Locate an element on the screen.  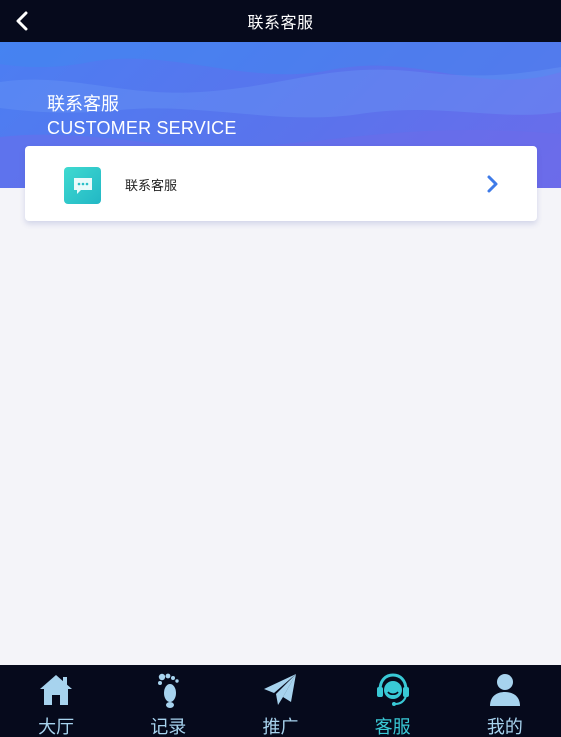
home-icon is located at coordinates (56, 690).